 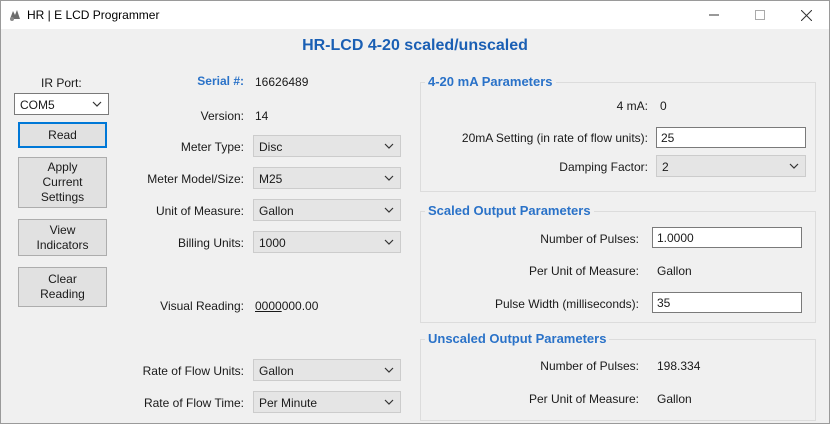 I want to click on unscaled-pulses-value: 198.334, so click(x=679, y=366).